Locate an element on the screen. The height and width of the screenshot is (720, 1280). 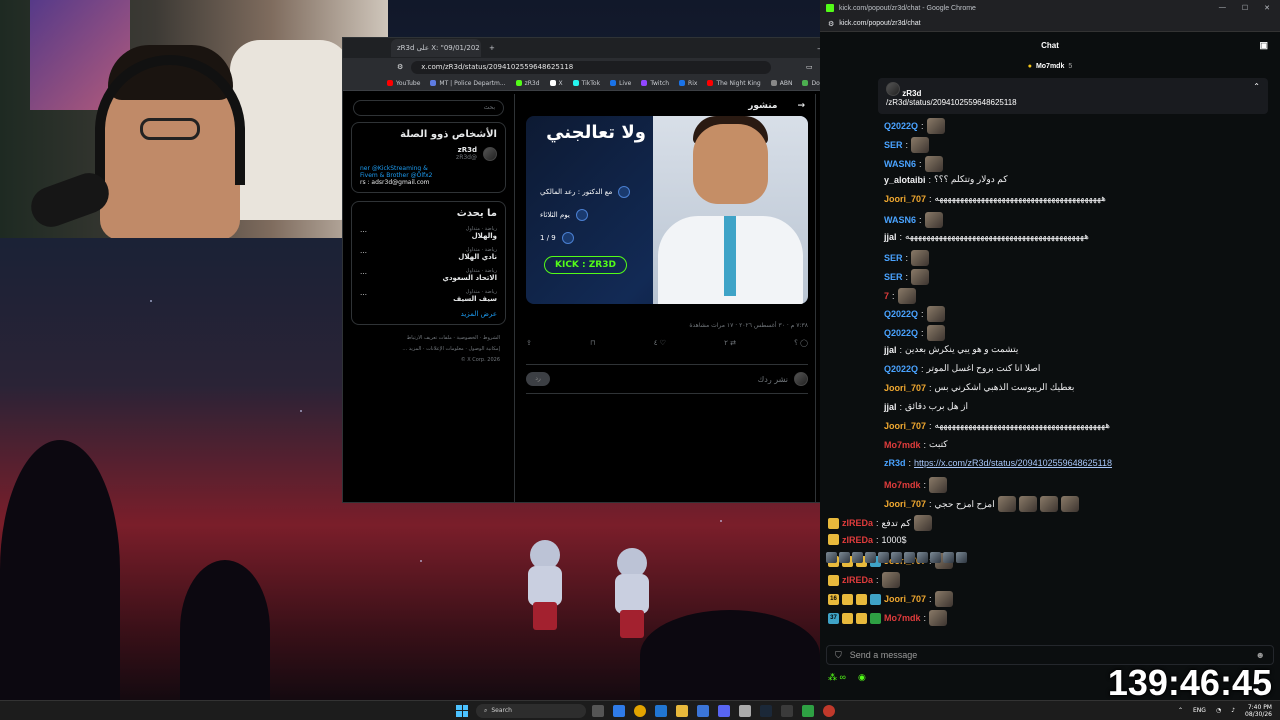
store-icon is located at coordinates (703, 710).